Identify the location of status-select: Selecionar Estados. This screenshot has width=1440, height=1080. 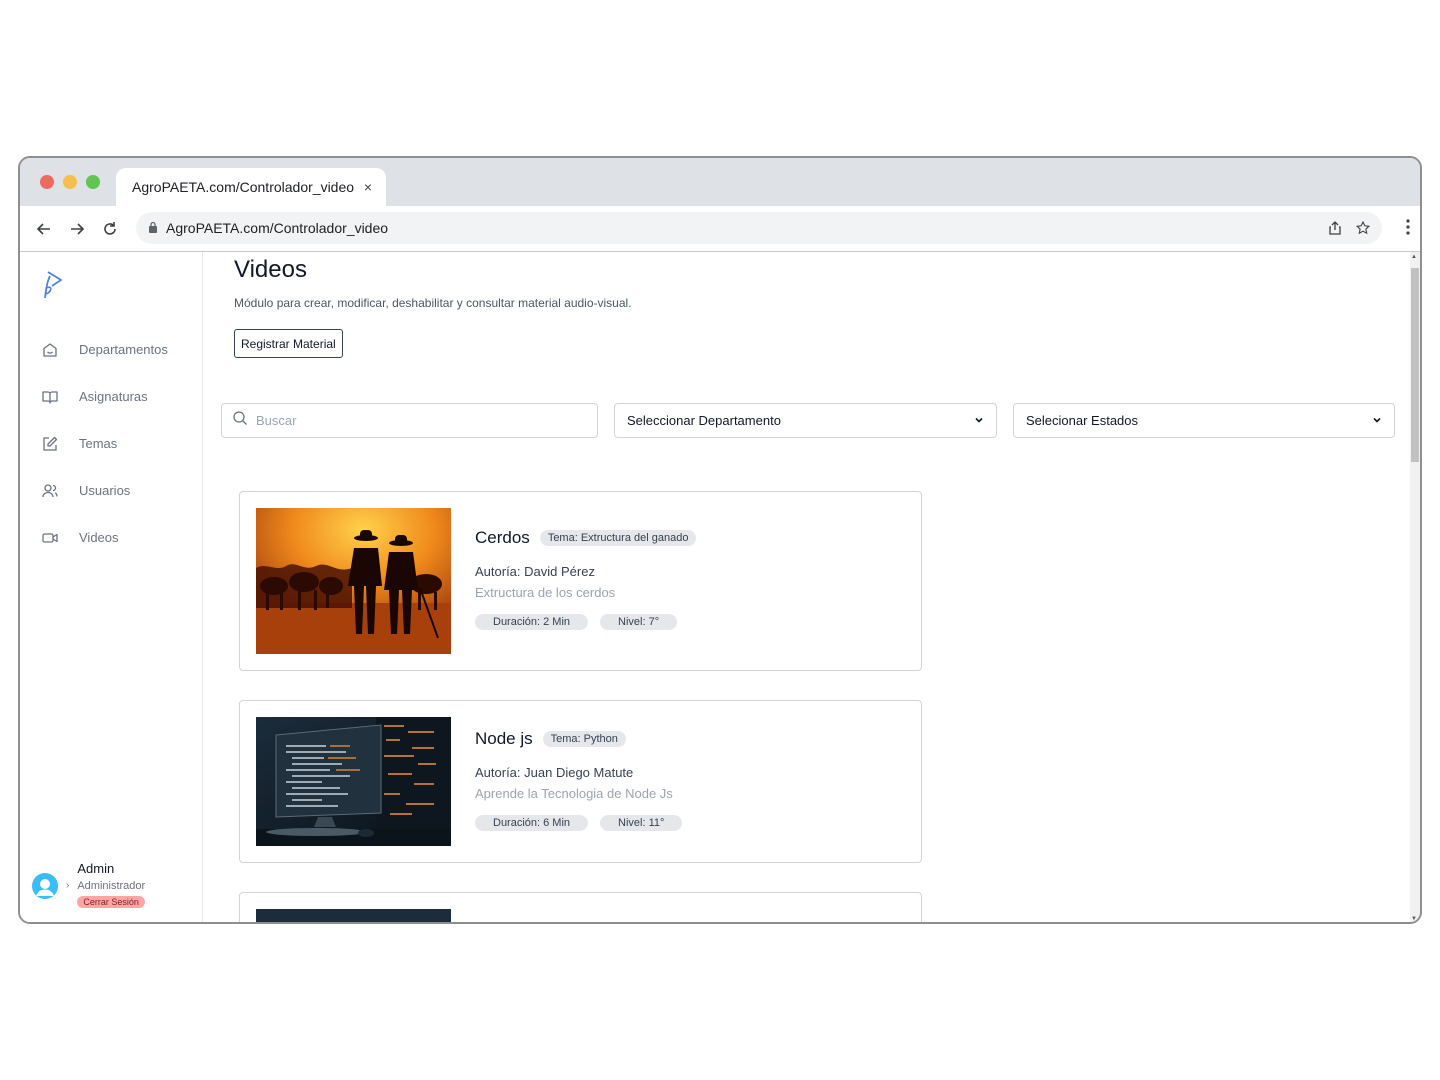
(1204, 420).